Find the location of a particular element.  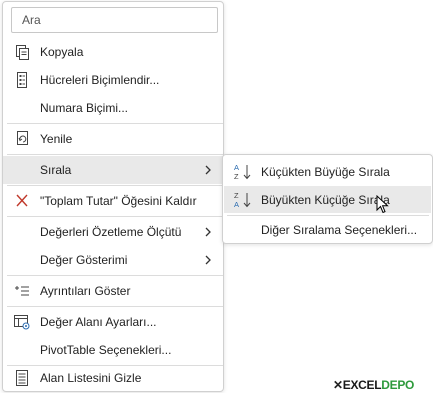

field-settings-icon is located at coordinates (22, 322).